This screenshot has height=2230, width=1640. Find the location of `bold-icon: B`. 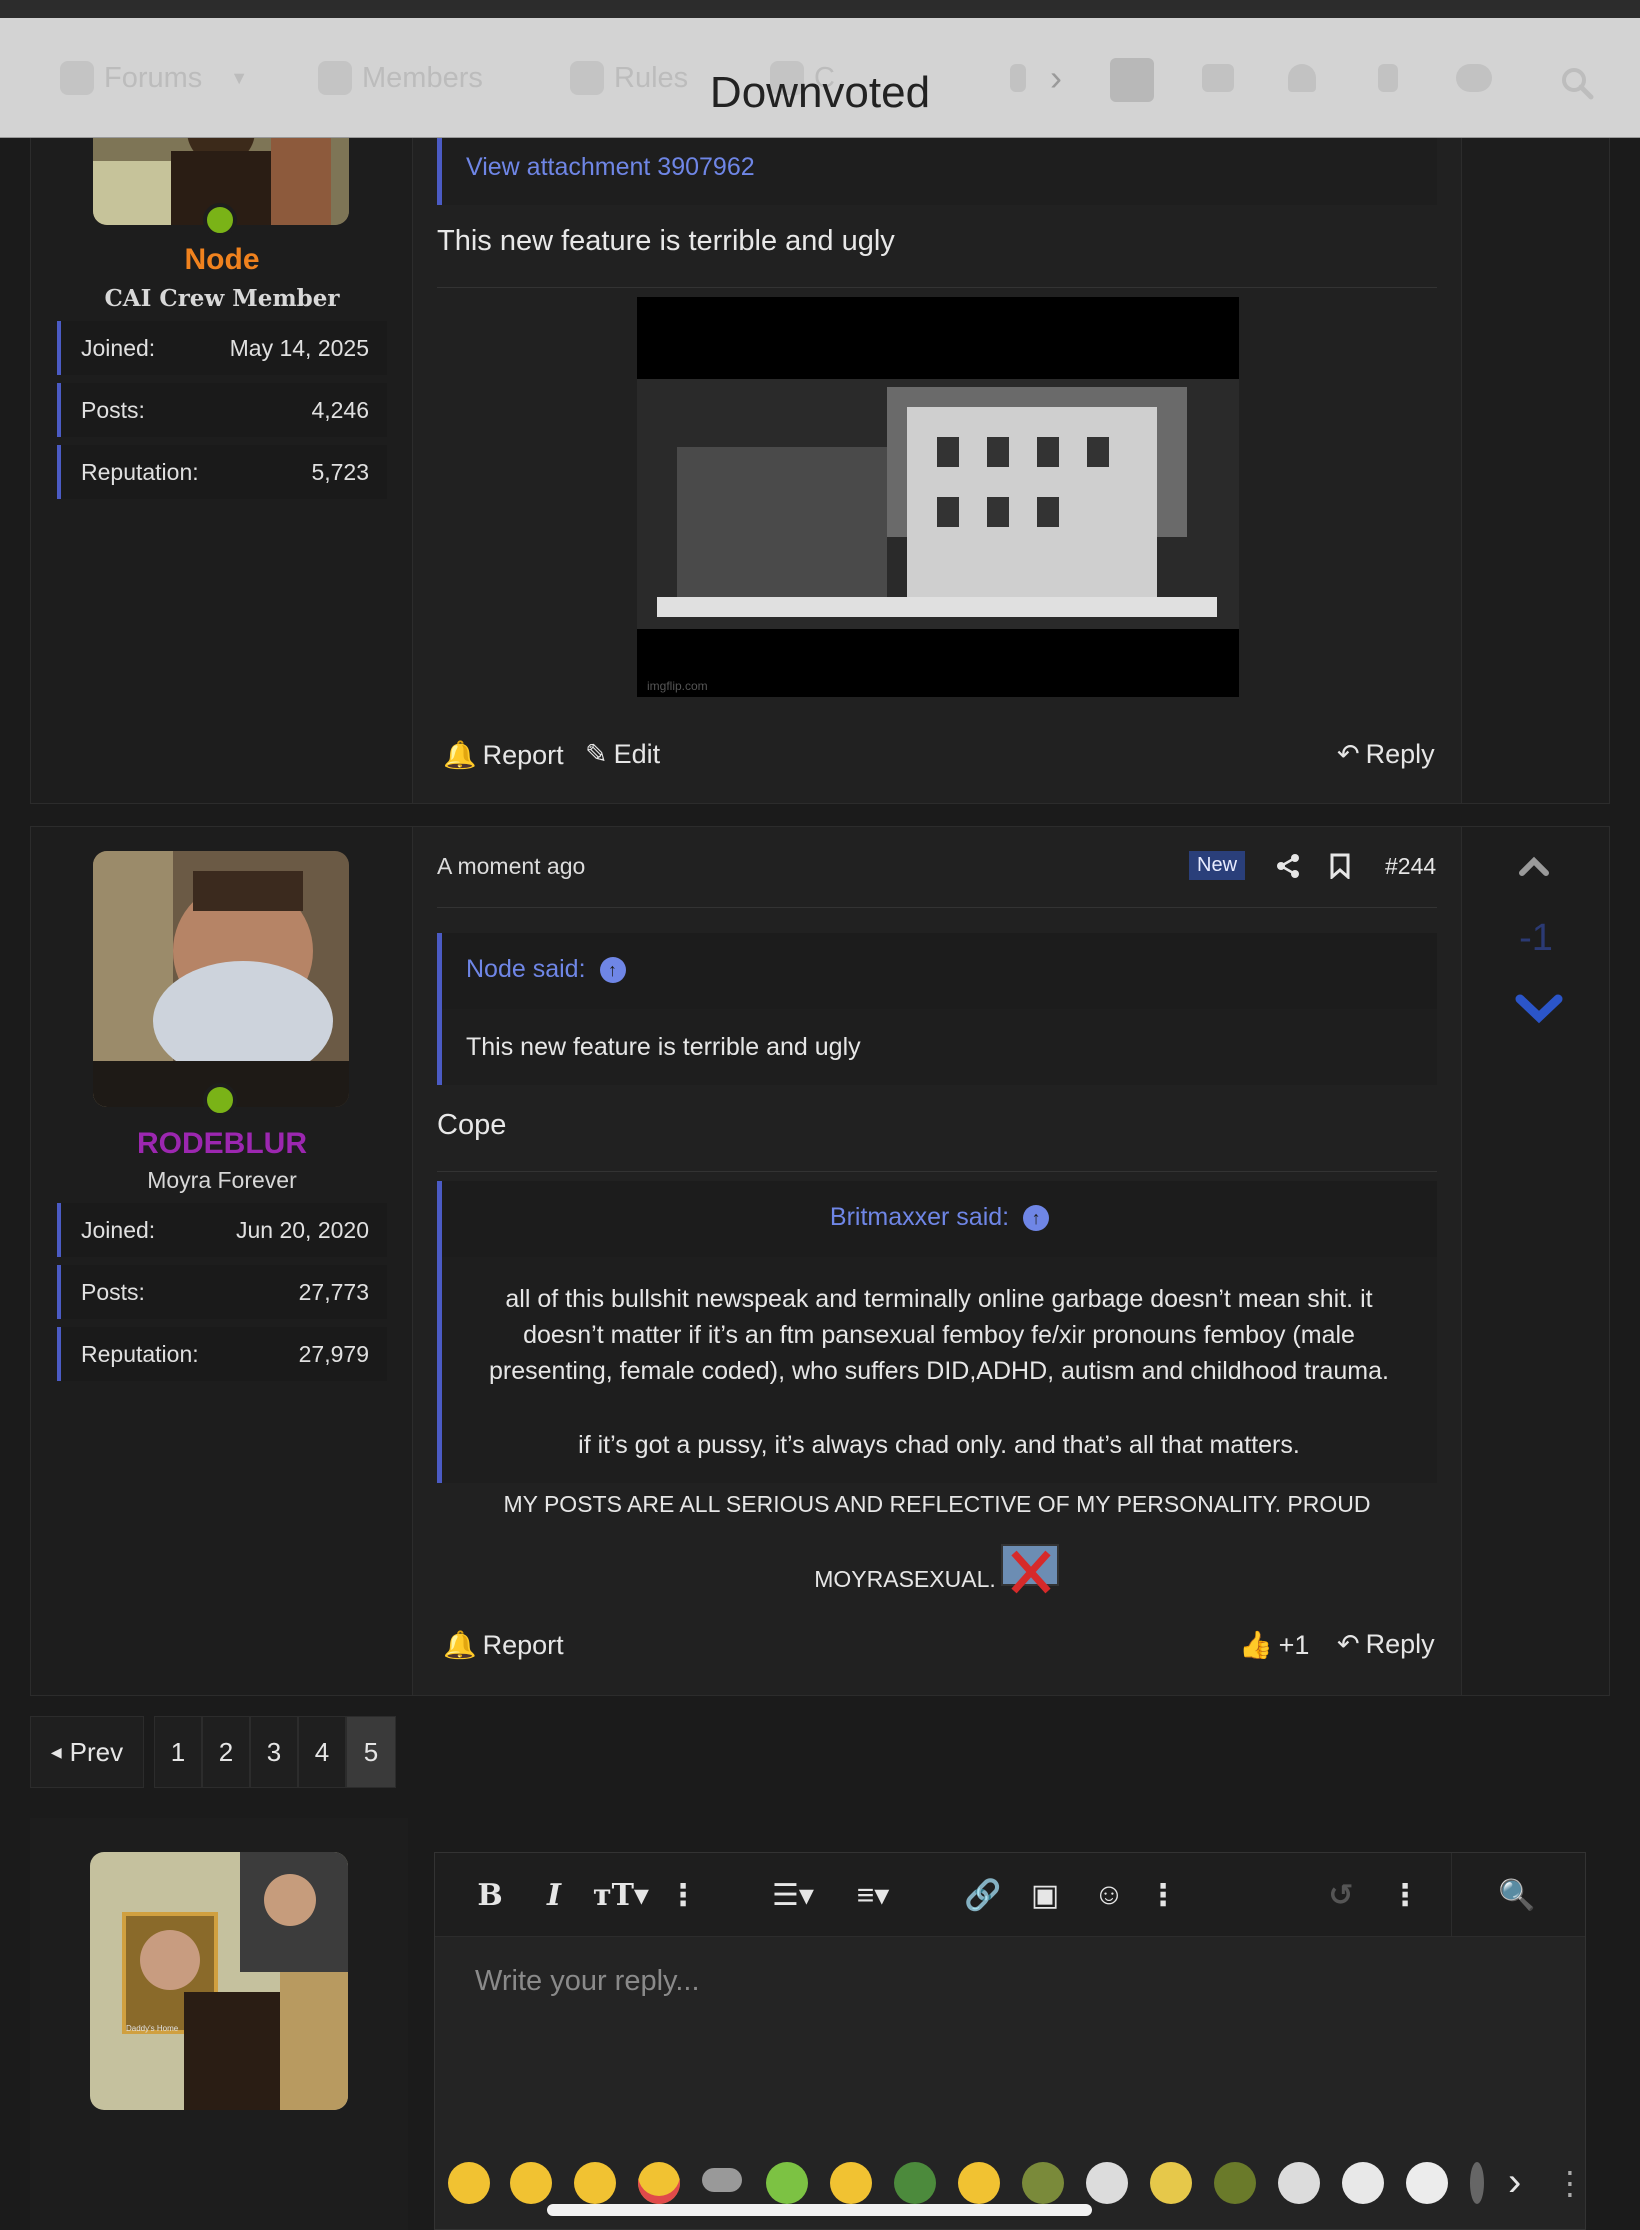

bold-icon: B is located at coordinates (490, 1895).